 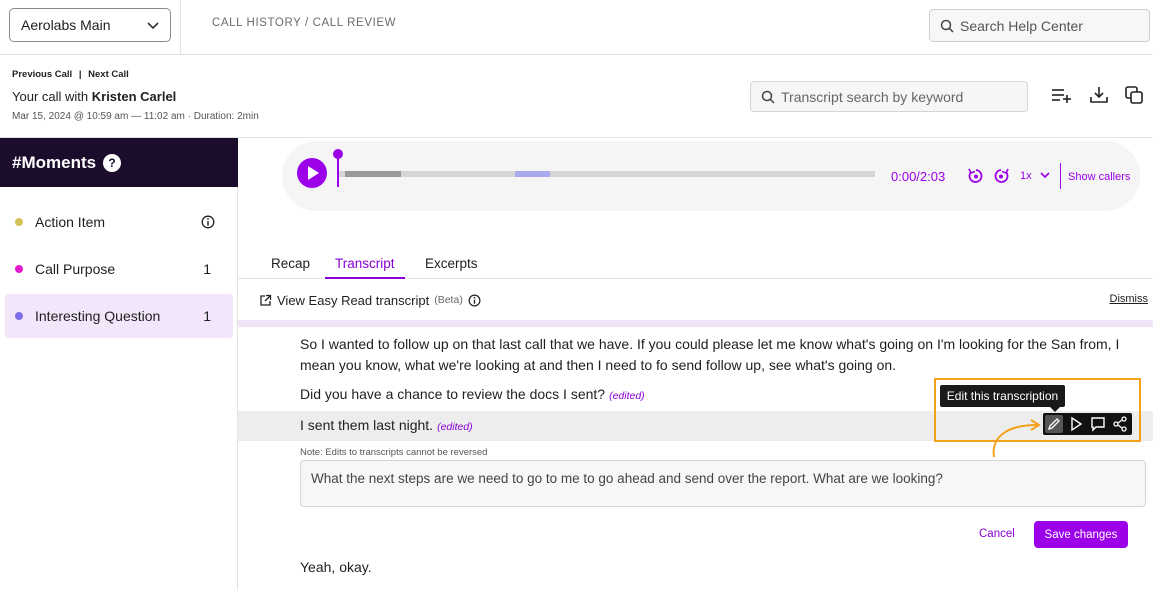 What do you see at coordinates (695, 300) in the screenshot?
I see `easy-read-bar: View Easy Read transcript (Beta) Dismiss` at bounding box center [695, 300].